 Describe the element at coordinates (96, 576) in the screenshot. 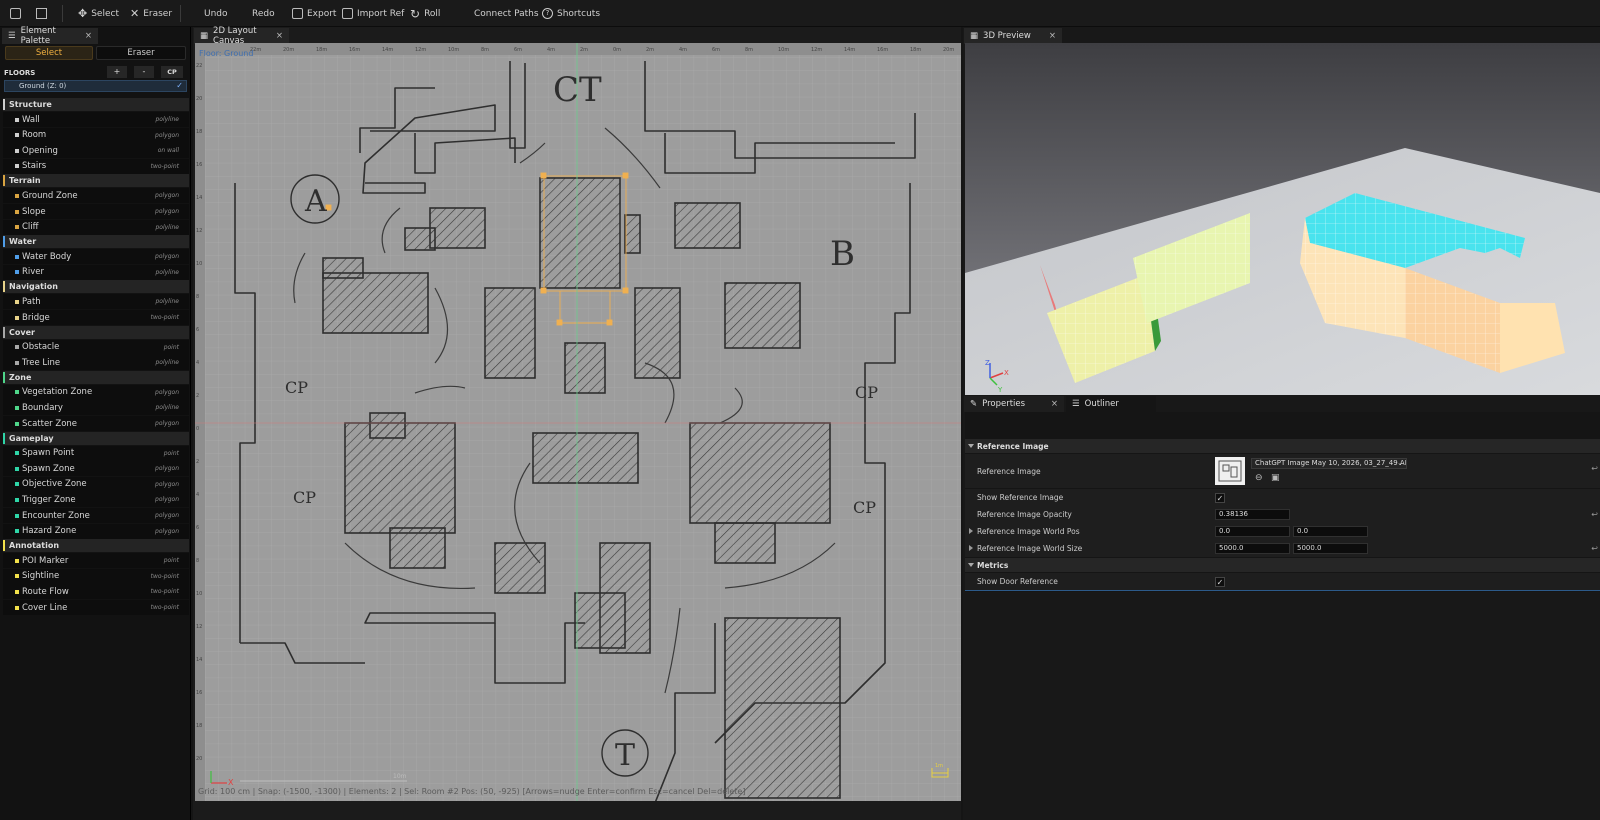

I see `palette-item: Sightline two-point` at that location.